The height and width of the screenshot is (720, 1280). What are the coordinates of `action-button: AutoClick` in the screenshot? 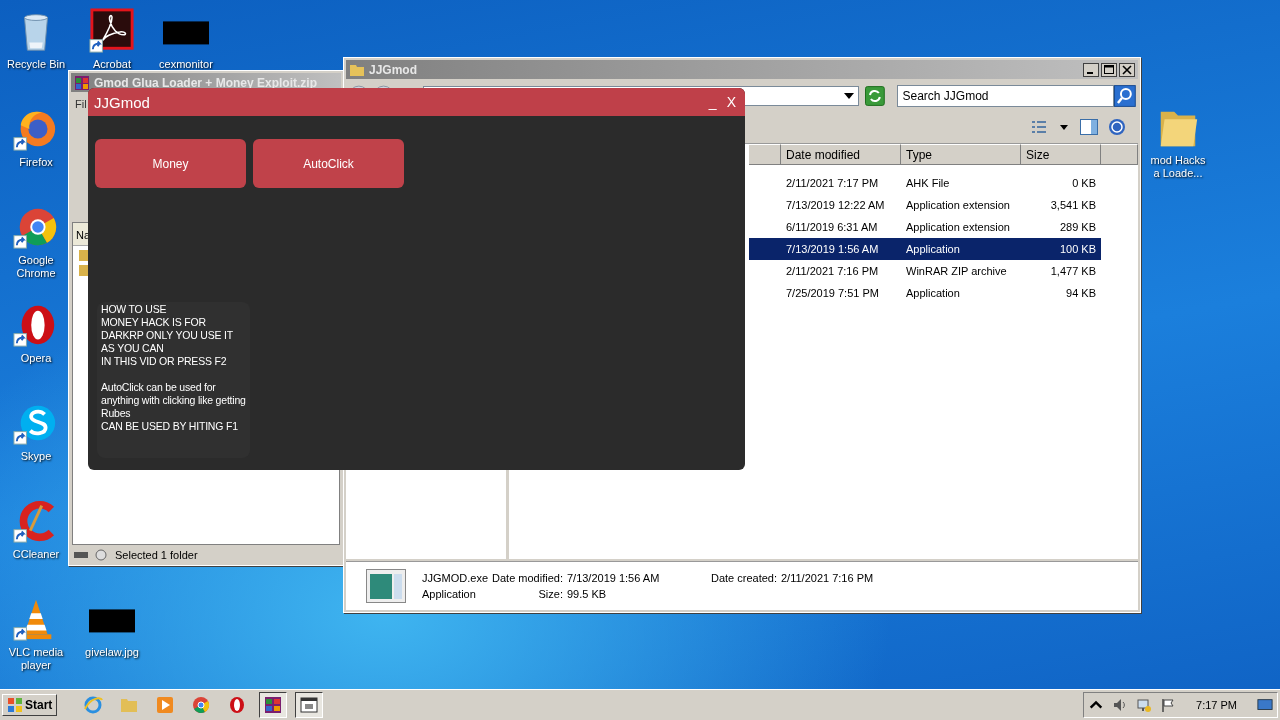 It's located at (328, 163).